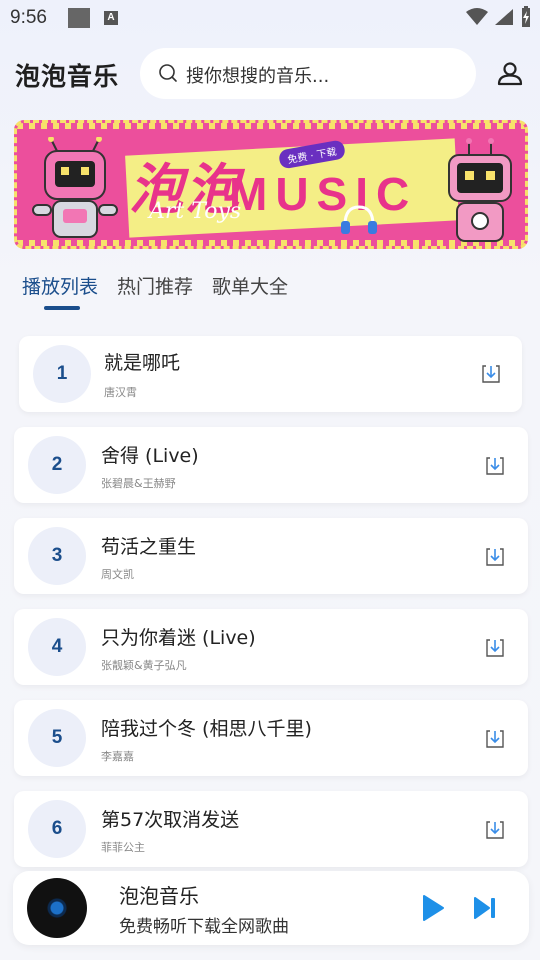 This screenshot has height=960, width=540. I want to click on song-artist: 周文凯, so click(117, 574).